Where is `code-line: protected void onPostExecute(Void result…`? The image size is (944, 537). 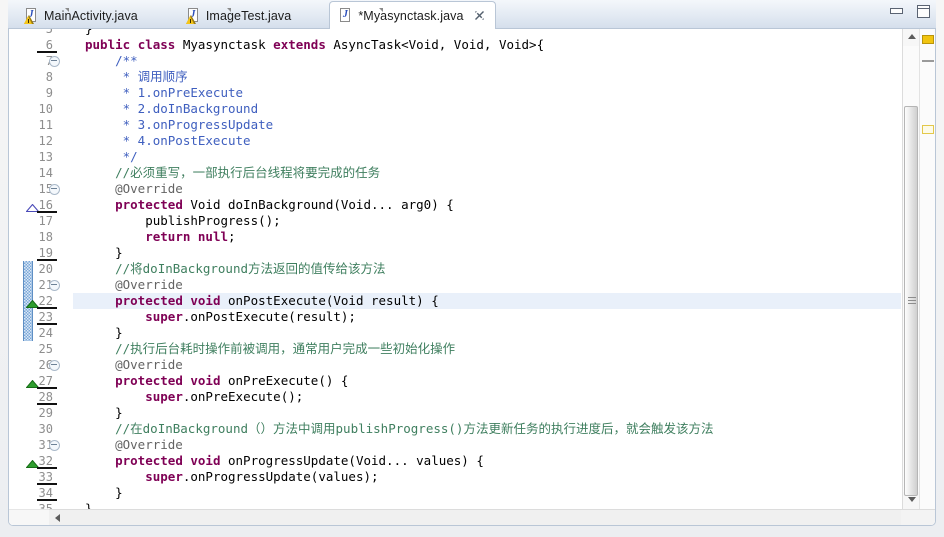 code-line: protected void onPostExecute(Void result… is located at coordinates (262, 301).